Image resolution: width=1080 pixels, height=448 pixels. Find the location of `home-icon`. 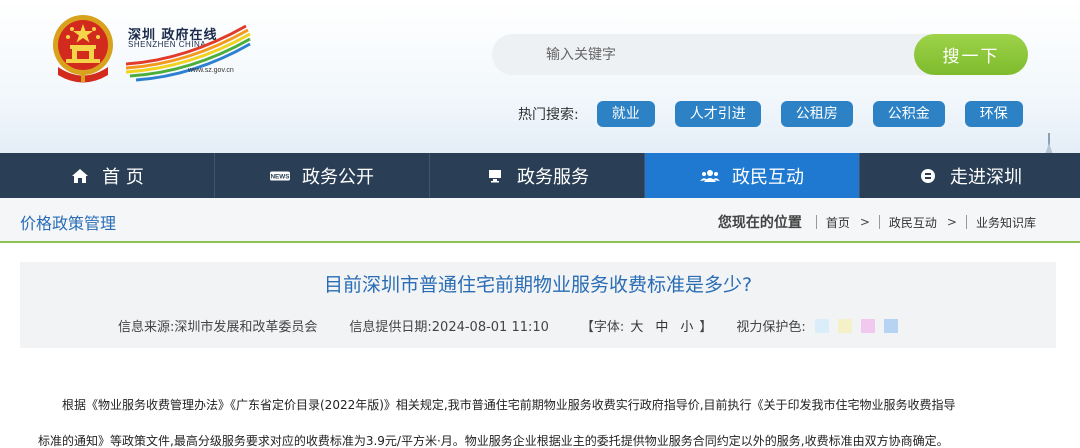

home-icon is located at coordinates (80, 176).